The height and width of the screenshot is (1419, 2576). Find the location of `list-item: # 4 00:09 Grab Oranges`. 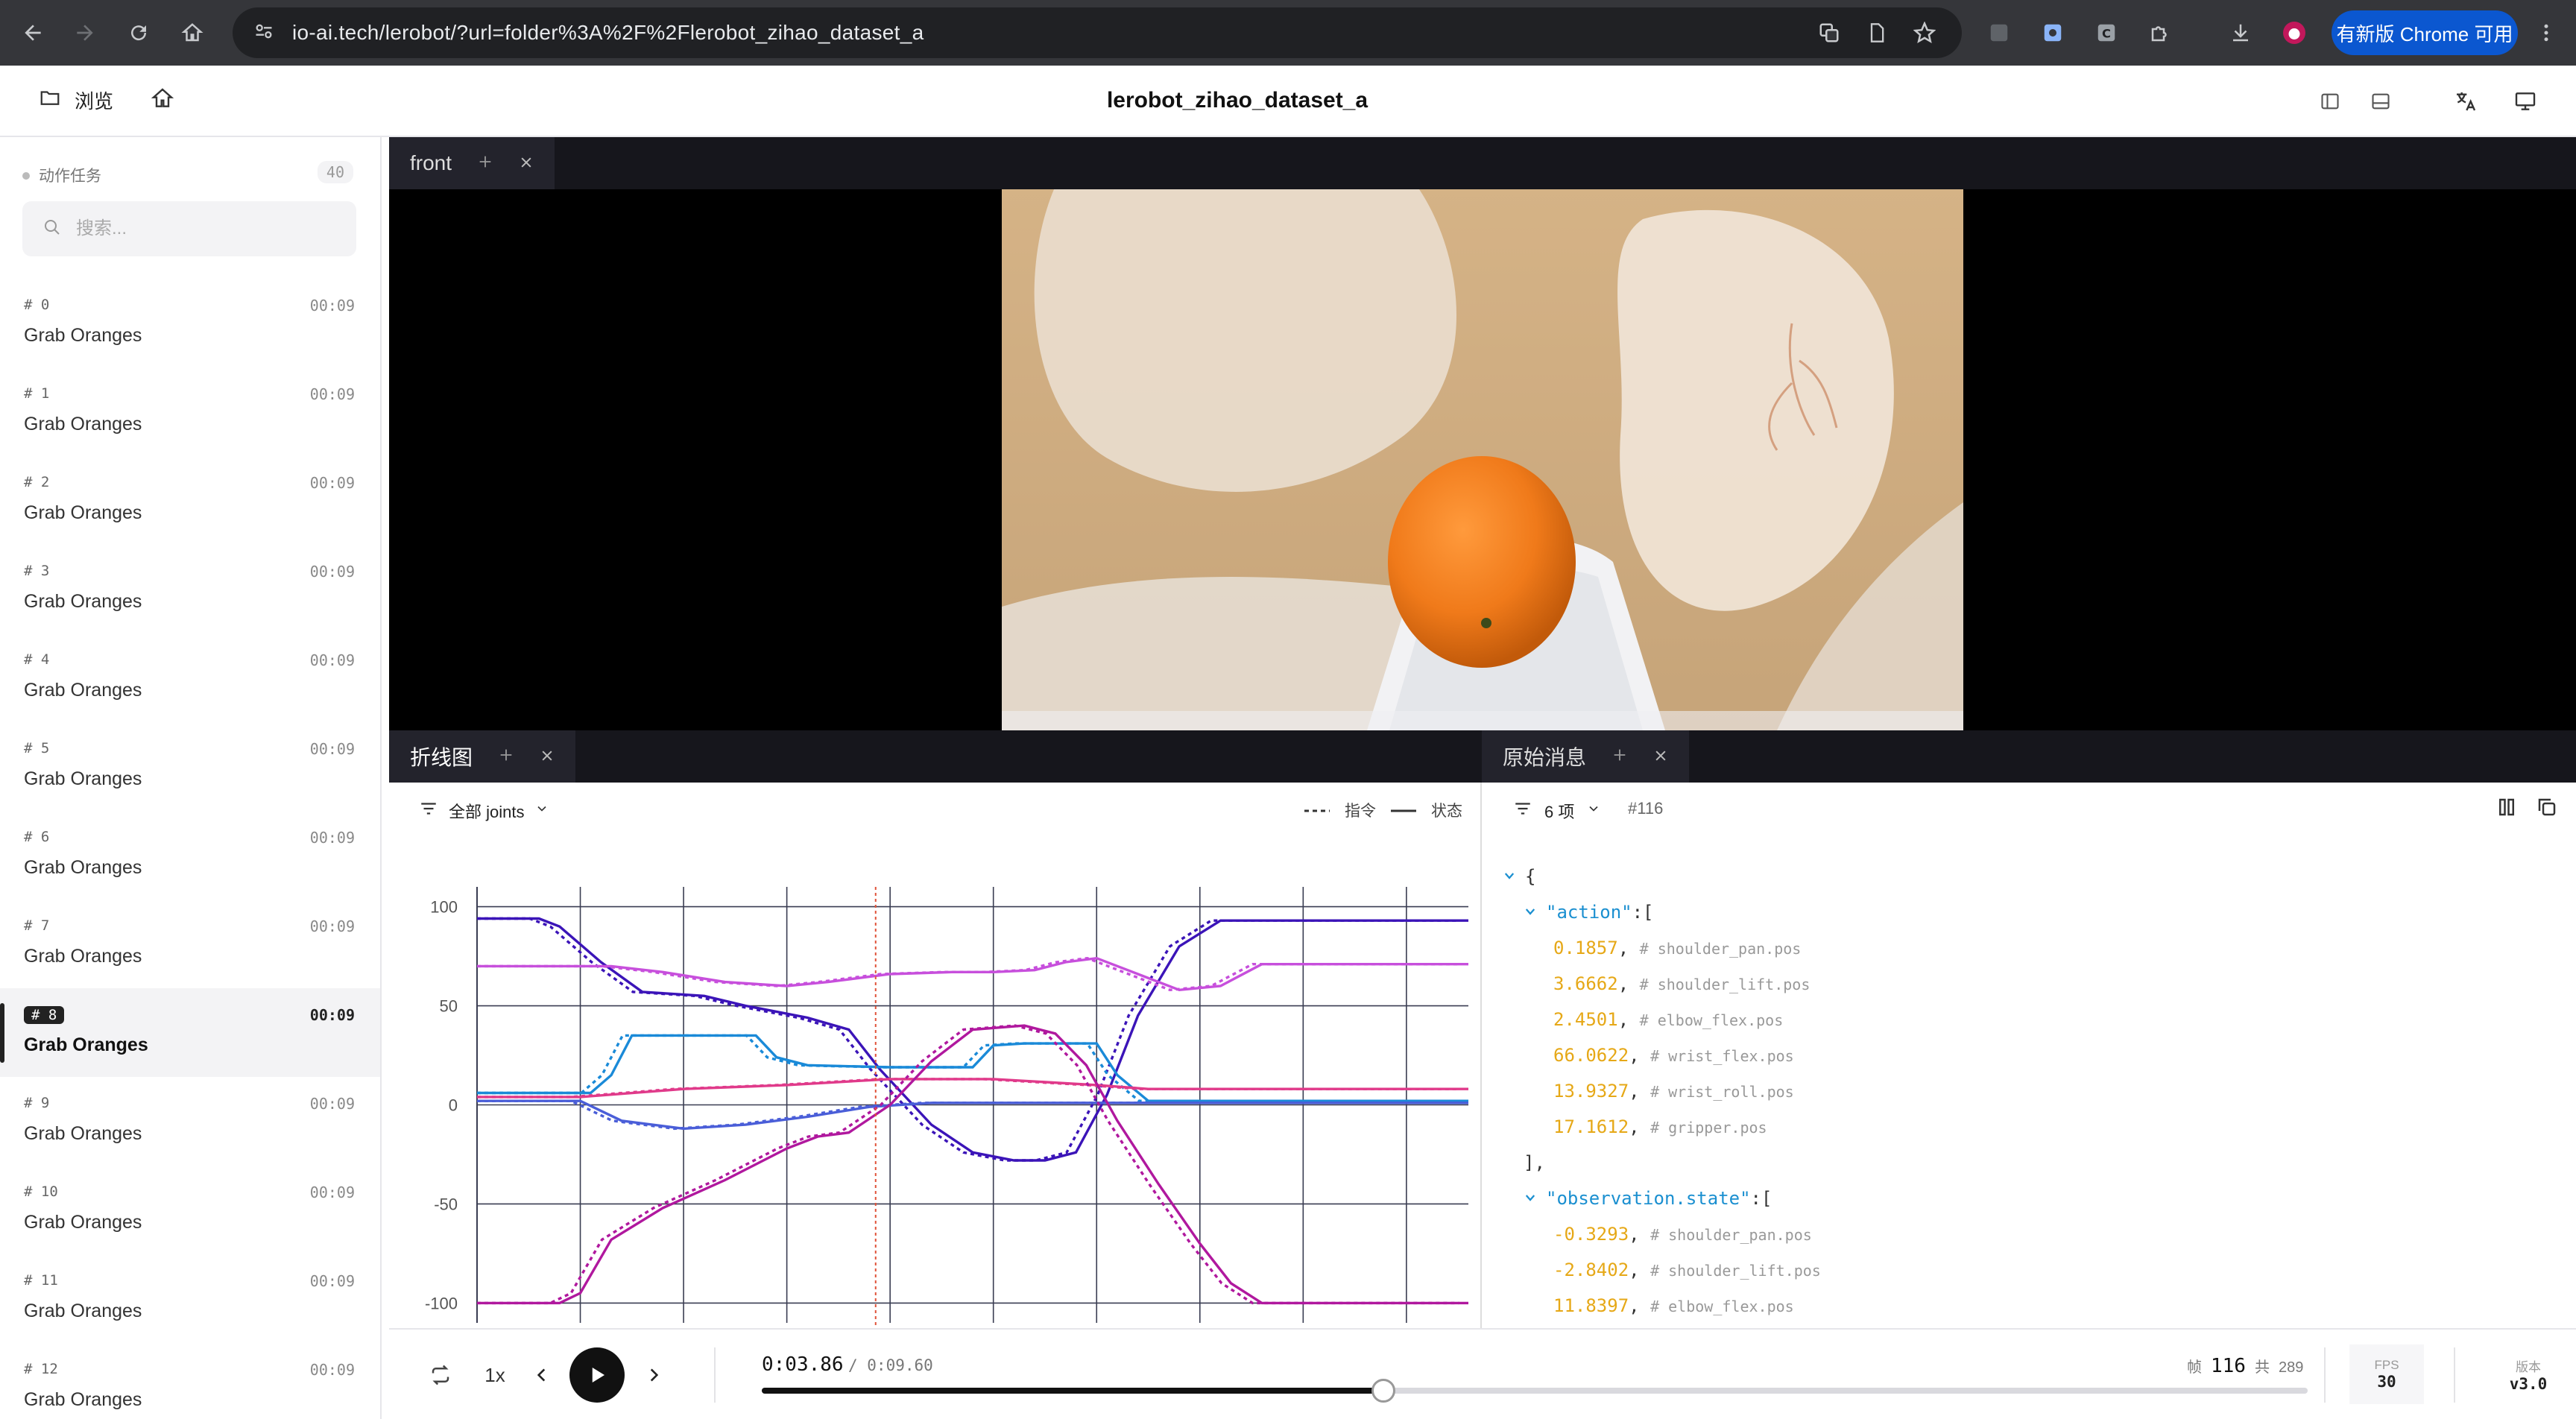

list-item: # 4 00:09 Grab Oranges is located at coordinates (190, 677).